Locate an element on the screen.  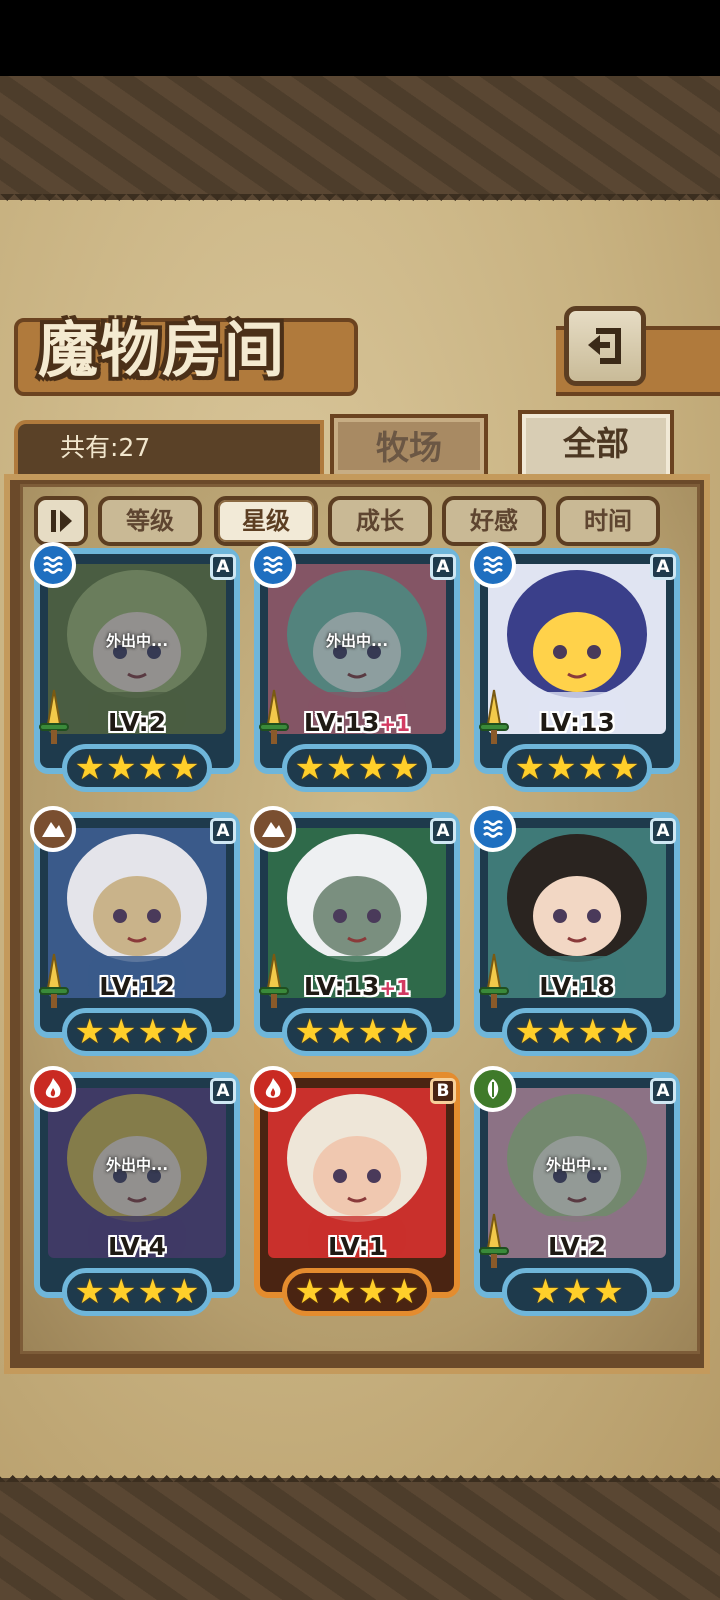
filter-growth: 成长 is located at coordinates (380, 521).